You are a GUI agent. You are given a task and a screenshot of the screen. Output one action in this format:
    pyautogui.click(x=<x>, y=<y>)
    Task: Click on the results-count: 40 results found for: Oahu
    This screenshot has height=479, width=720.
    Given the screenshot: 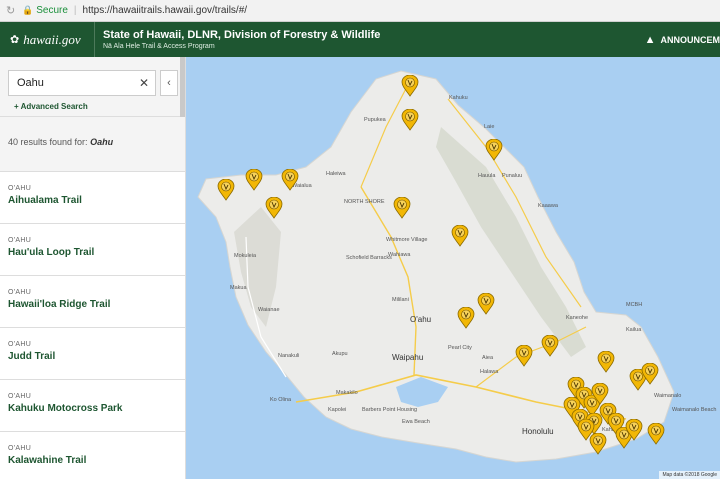 What is the action you would take?
    pyautogui.click(x=92, y=144)
    